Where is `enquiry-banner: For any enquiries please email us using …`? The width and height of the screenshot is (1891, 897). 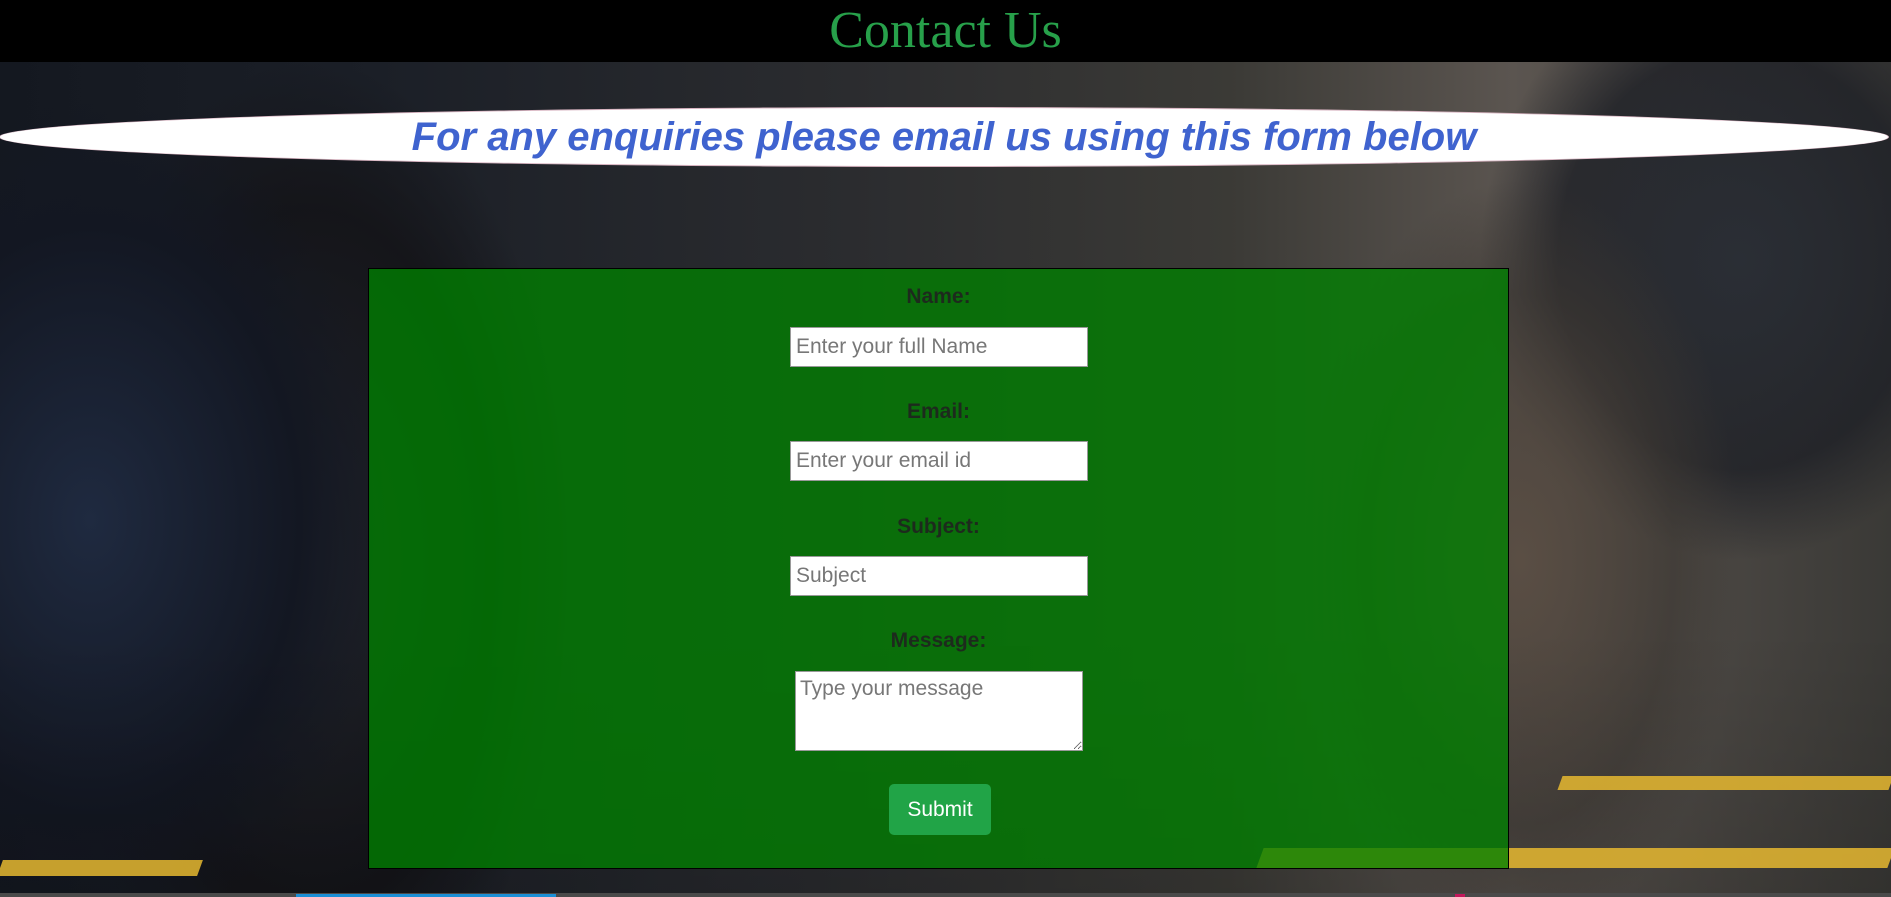
enquiry-banner: For any enquiries please email us using … is located at coordinates (944, 137).